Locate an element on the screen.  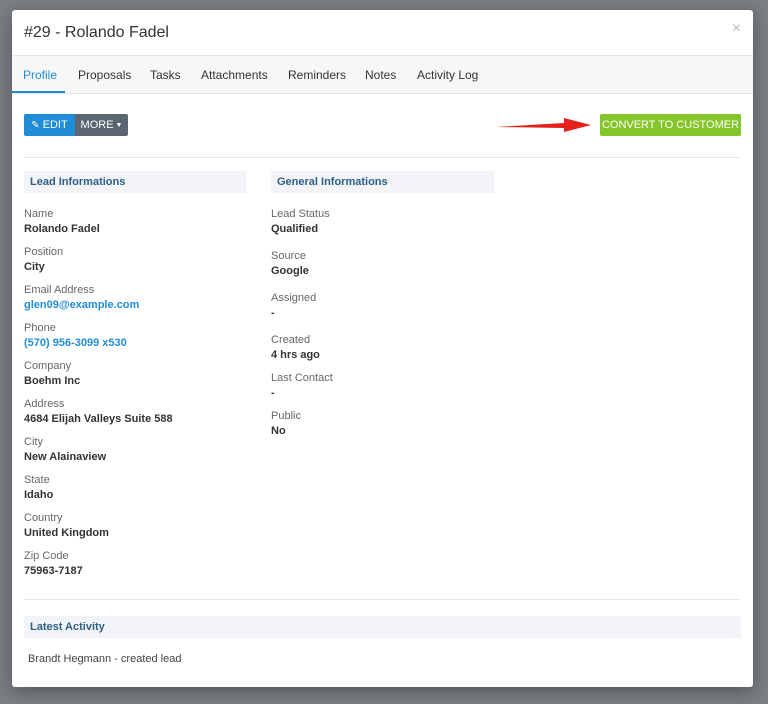
chevron-down-icon: ▼ is located at coordinates (119, 125).